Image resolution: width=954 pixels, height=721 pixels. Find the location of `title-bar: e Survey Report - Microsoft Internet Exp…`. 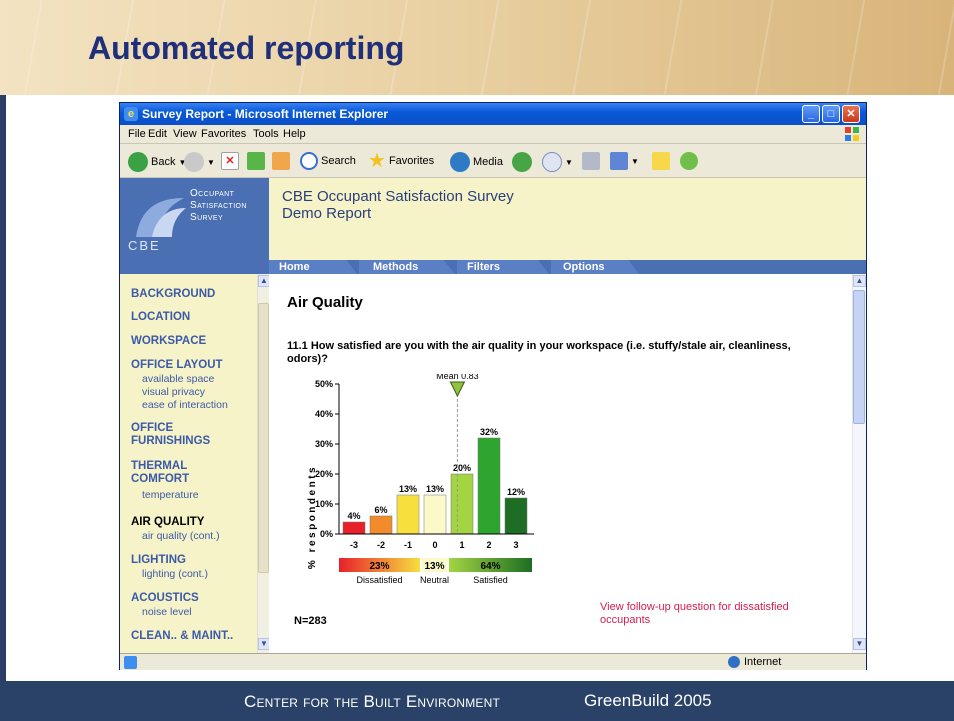

title-bar: e Survey Report - Microsoft Internet Exp… is located at coordinates (493, 114).